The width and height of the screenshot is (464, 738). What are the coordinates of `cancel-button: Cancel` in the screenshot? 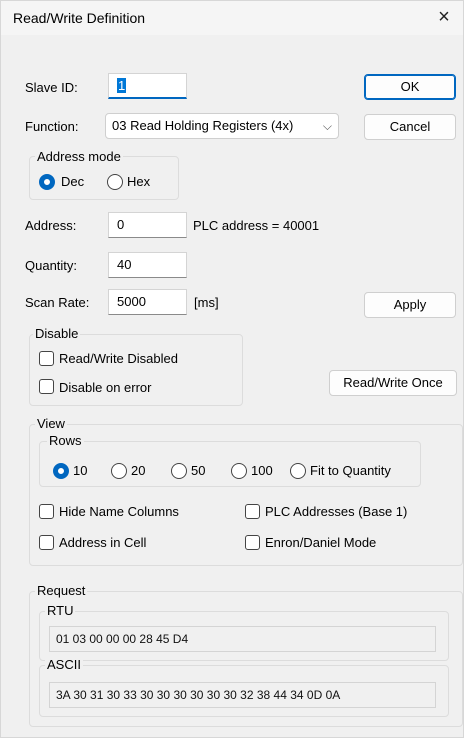 It's located at (410, 127).